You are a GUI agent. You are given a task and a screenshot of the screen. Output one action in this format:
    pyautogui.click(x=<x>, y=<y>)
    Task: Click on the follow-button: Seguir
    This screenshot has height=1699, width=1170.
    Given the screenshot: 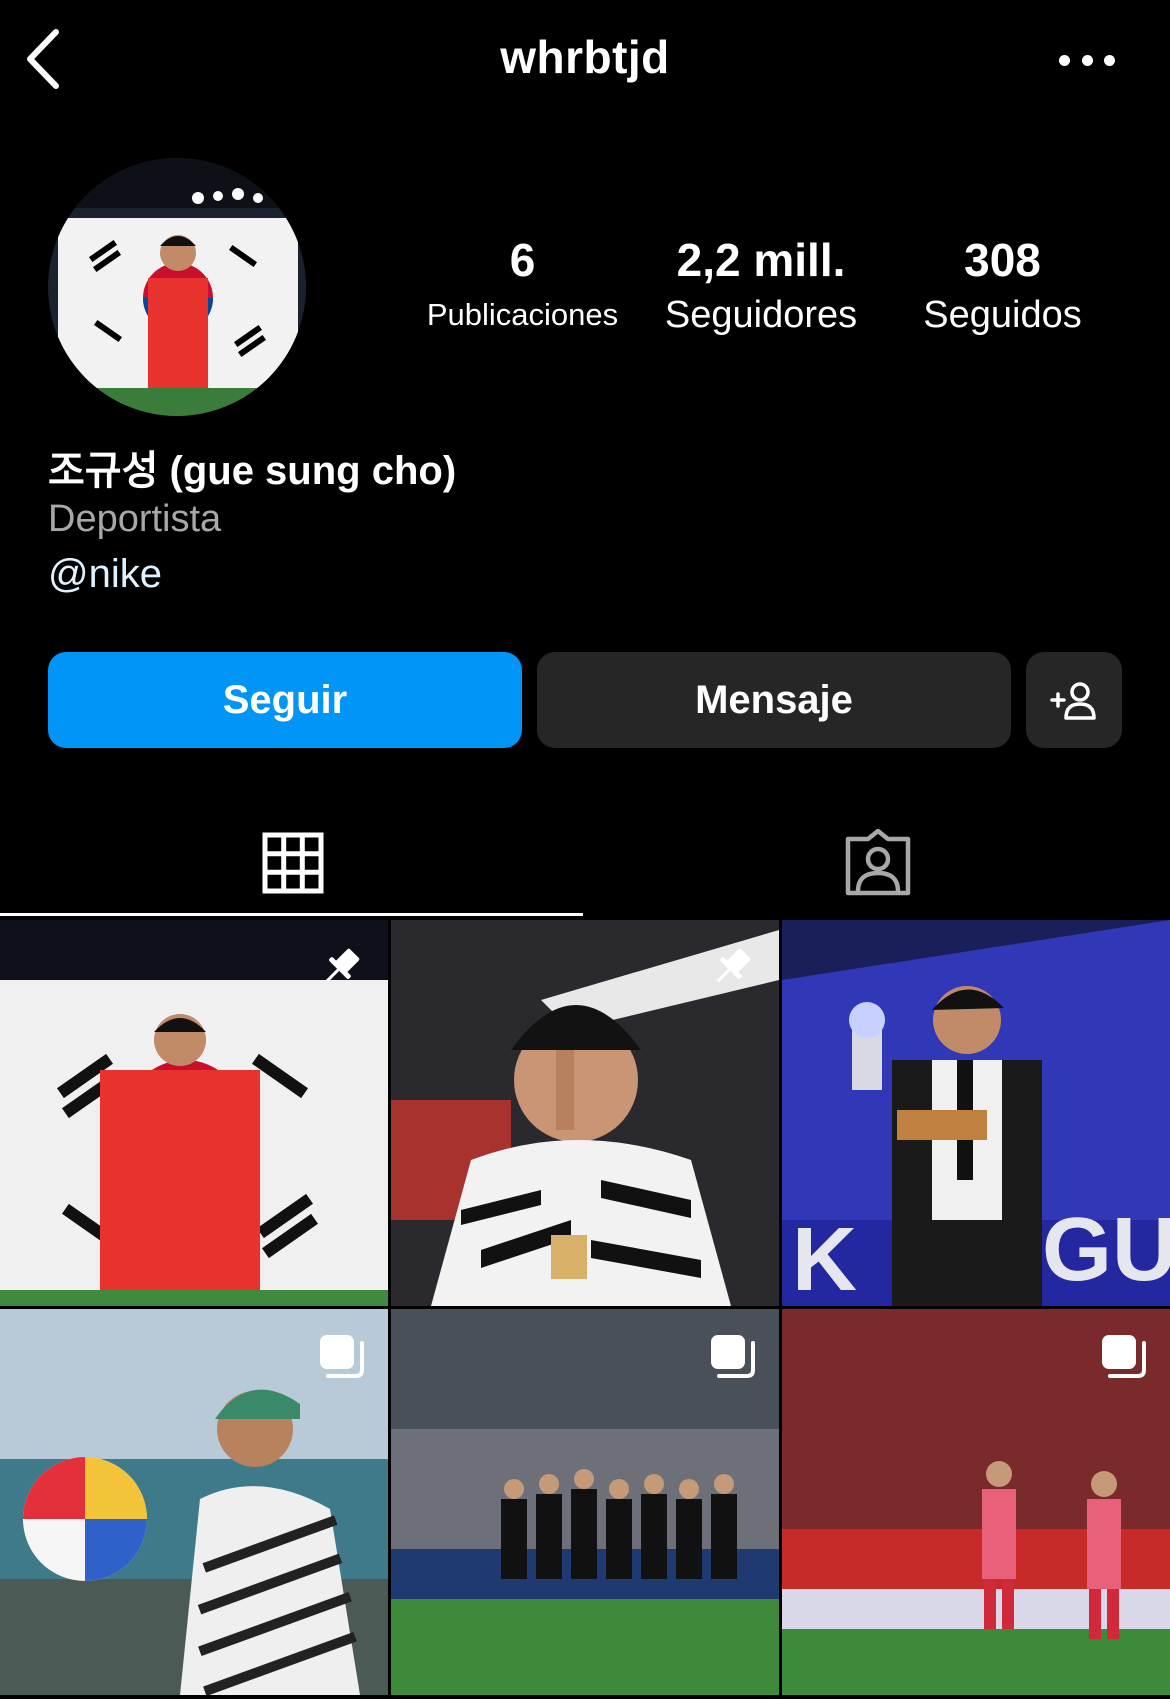 What is the action you would take?
    pyautogui.click(x=285, y=700)
    